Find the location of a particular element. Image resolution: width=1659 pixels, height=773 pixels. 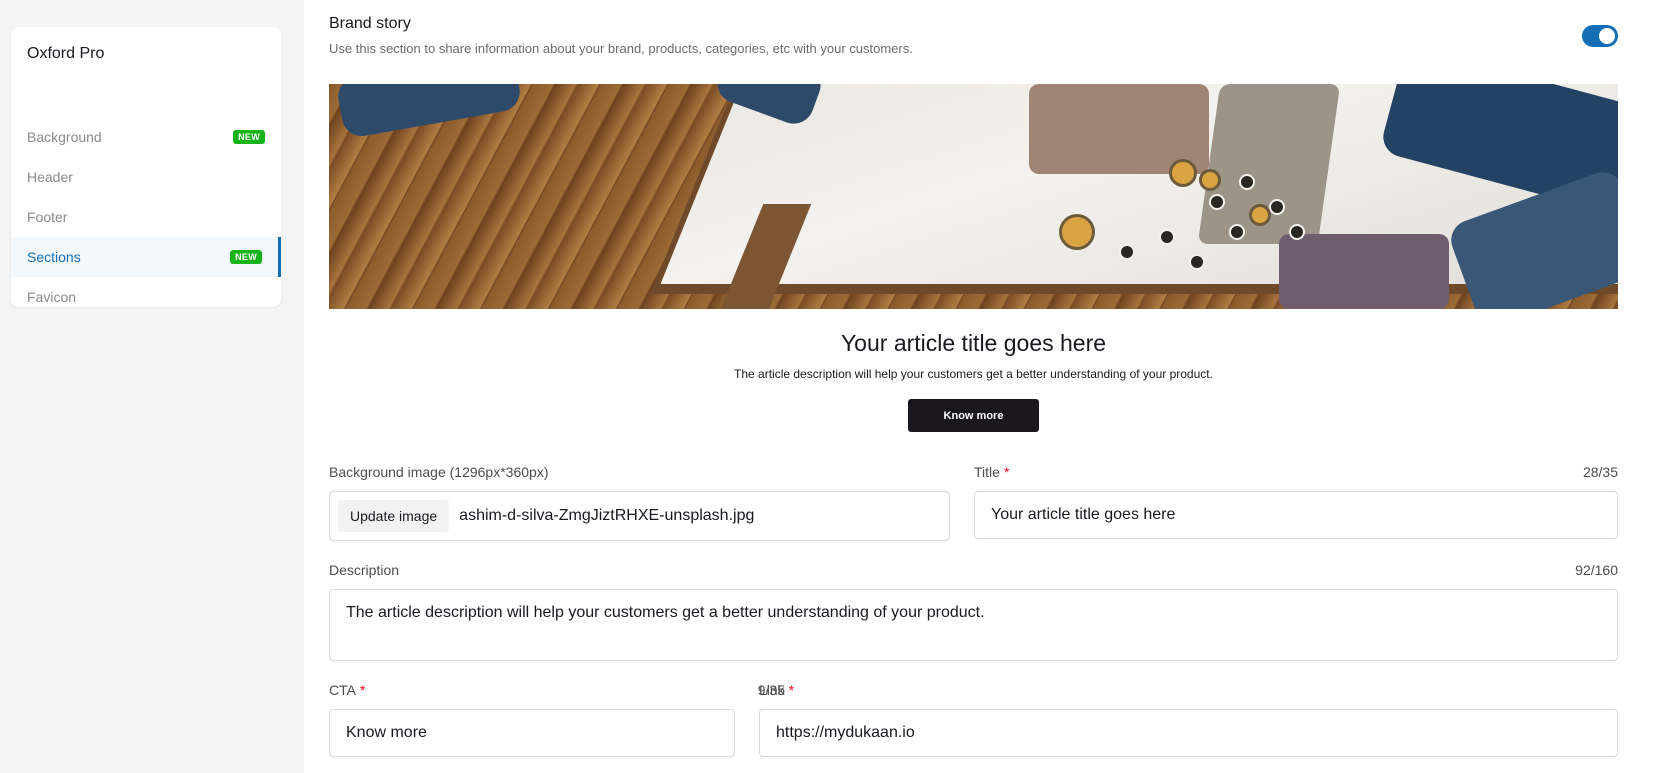

cta-input-value: Know more is located at coordinates (386, 732).